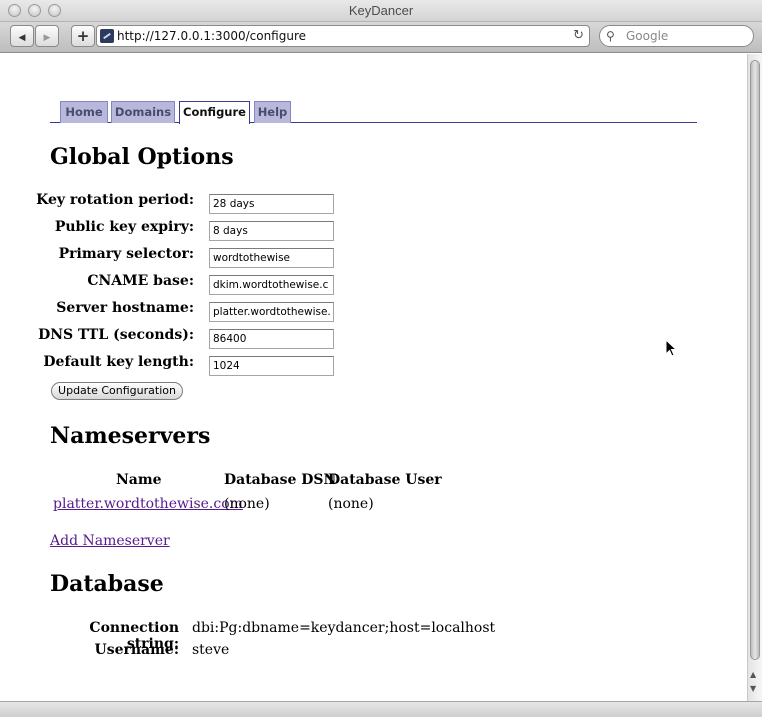  I want to click on window-titlebar: KeyDancer, so click(381, 11).